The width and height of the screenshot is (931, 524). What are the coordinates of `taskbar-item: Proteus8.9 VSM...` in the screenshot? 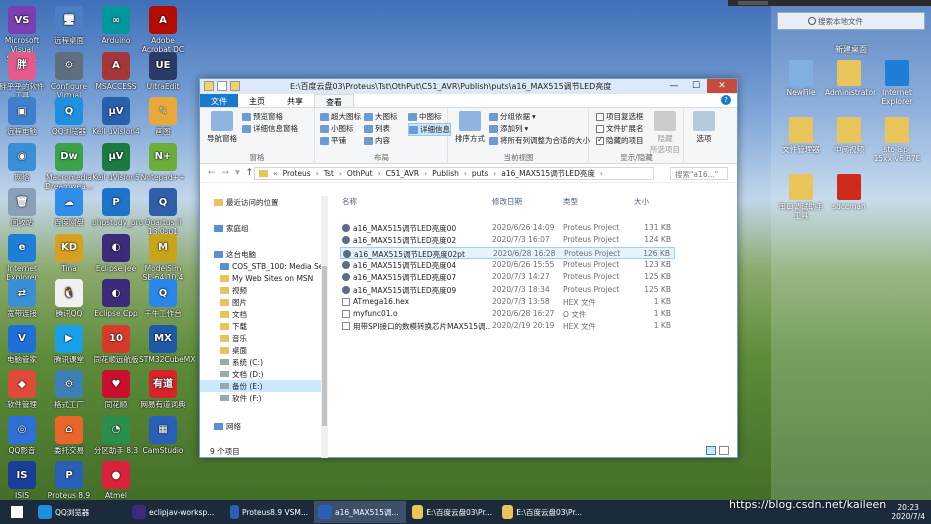 It's located at (269, 512).